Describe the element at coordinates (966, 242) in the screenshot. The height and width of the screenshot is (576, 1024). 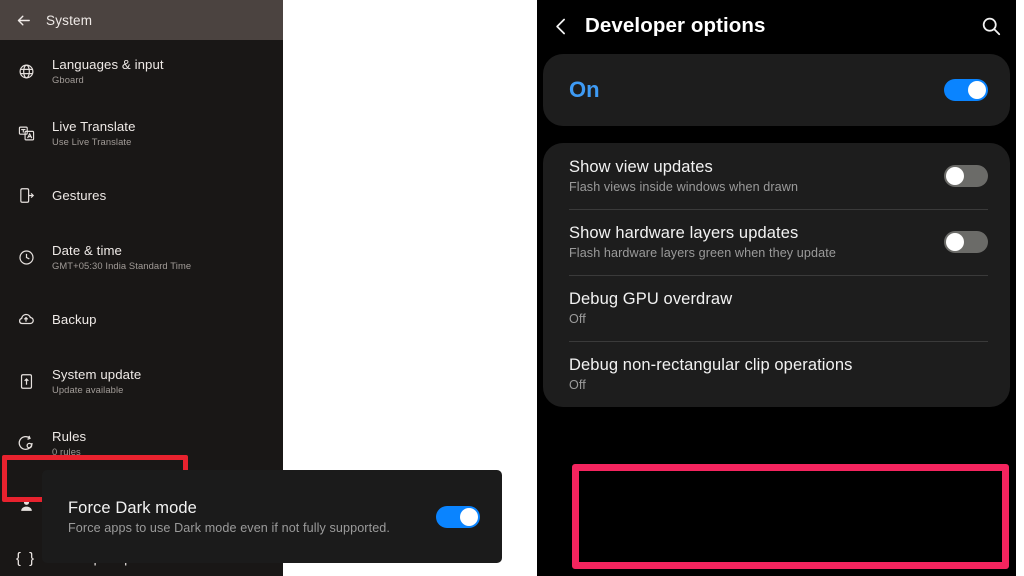
I see `show-hardware-layers-updates-toggle` at that location.